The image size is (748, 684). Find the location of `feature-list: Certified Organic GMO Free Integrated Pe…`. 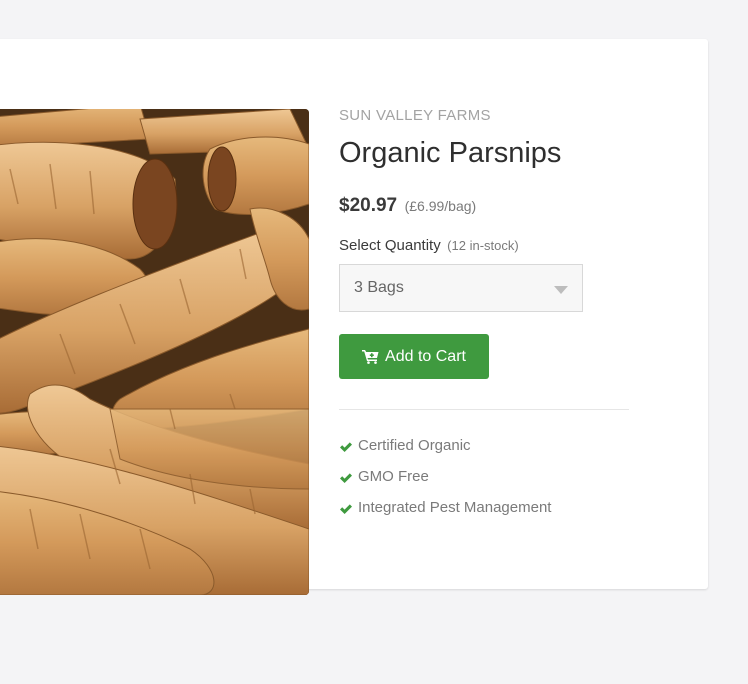

feature-list: Certified Organic GMO Free Integrated Pe… is located at coordinates (445, 483).